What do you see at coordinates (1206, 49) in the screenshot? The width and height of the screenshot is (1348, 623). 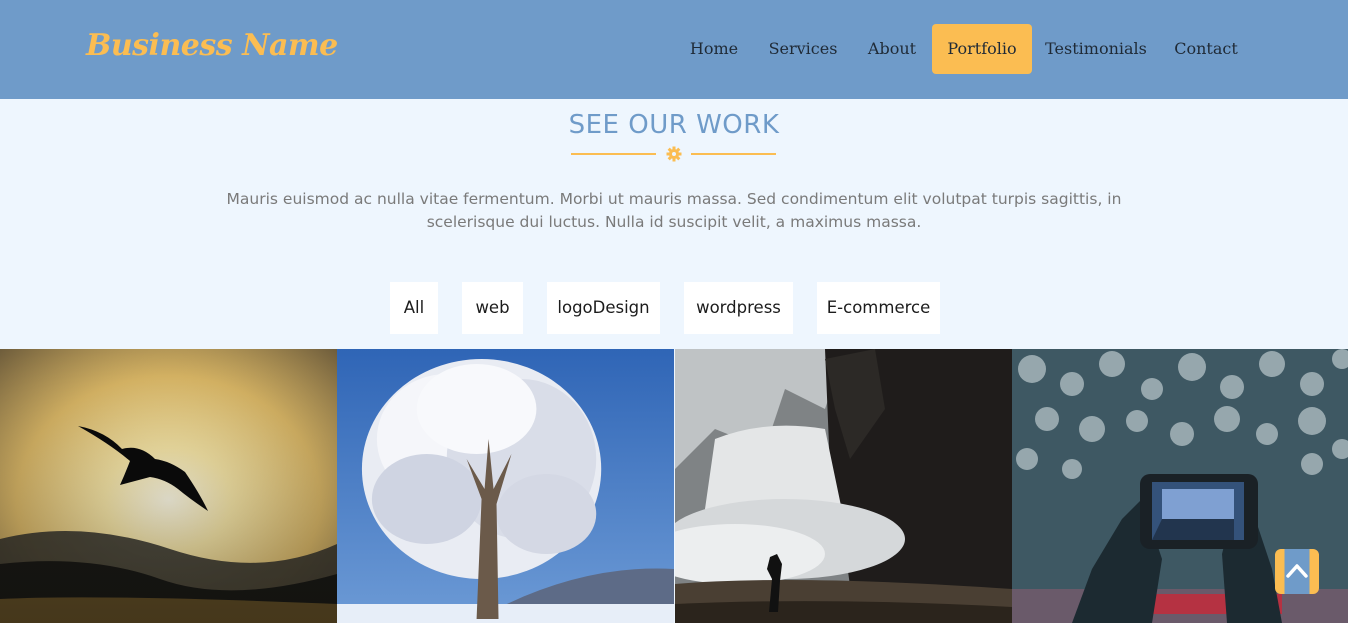 I see `nav-contact: Contact` at bounding box center [1206, 49].